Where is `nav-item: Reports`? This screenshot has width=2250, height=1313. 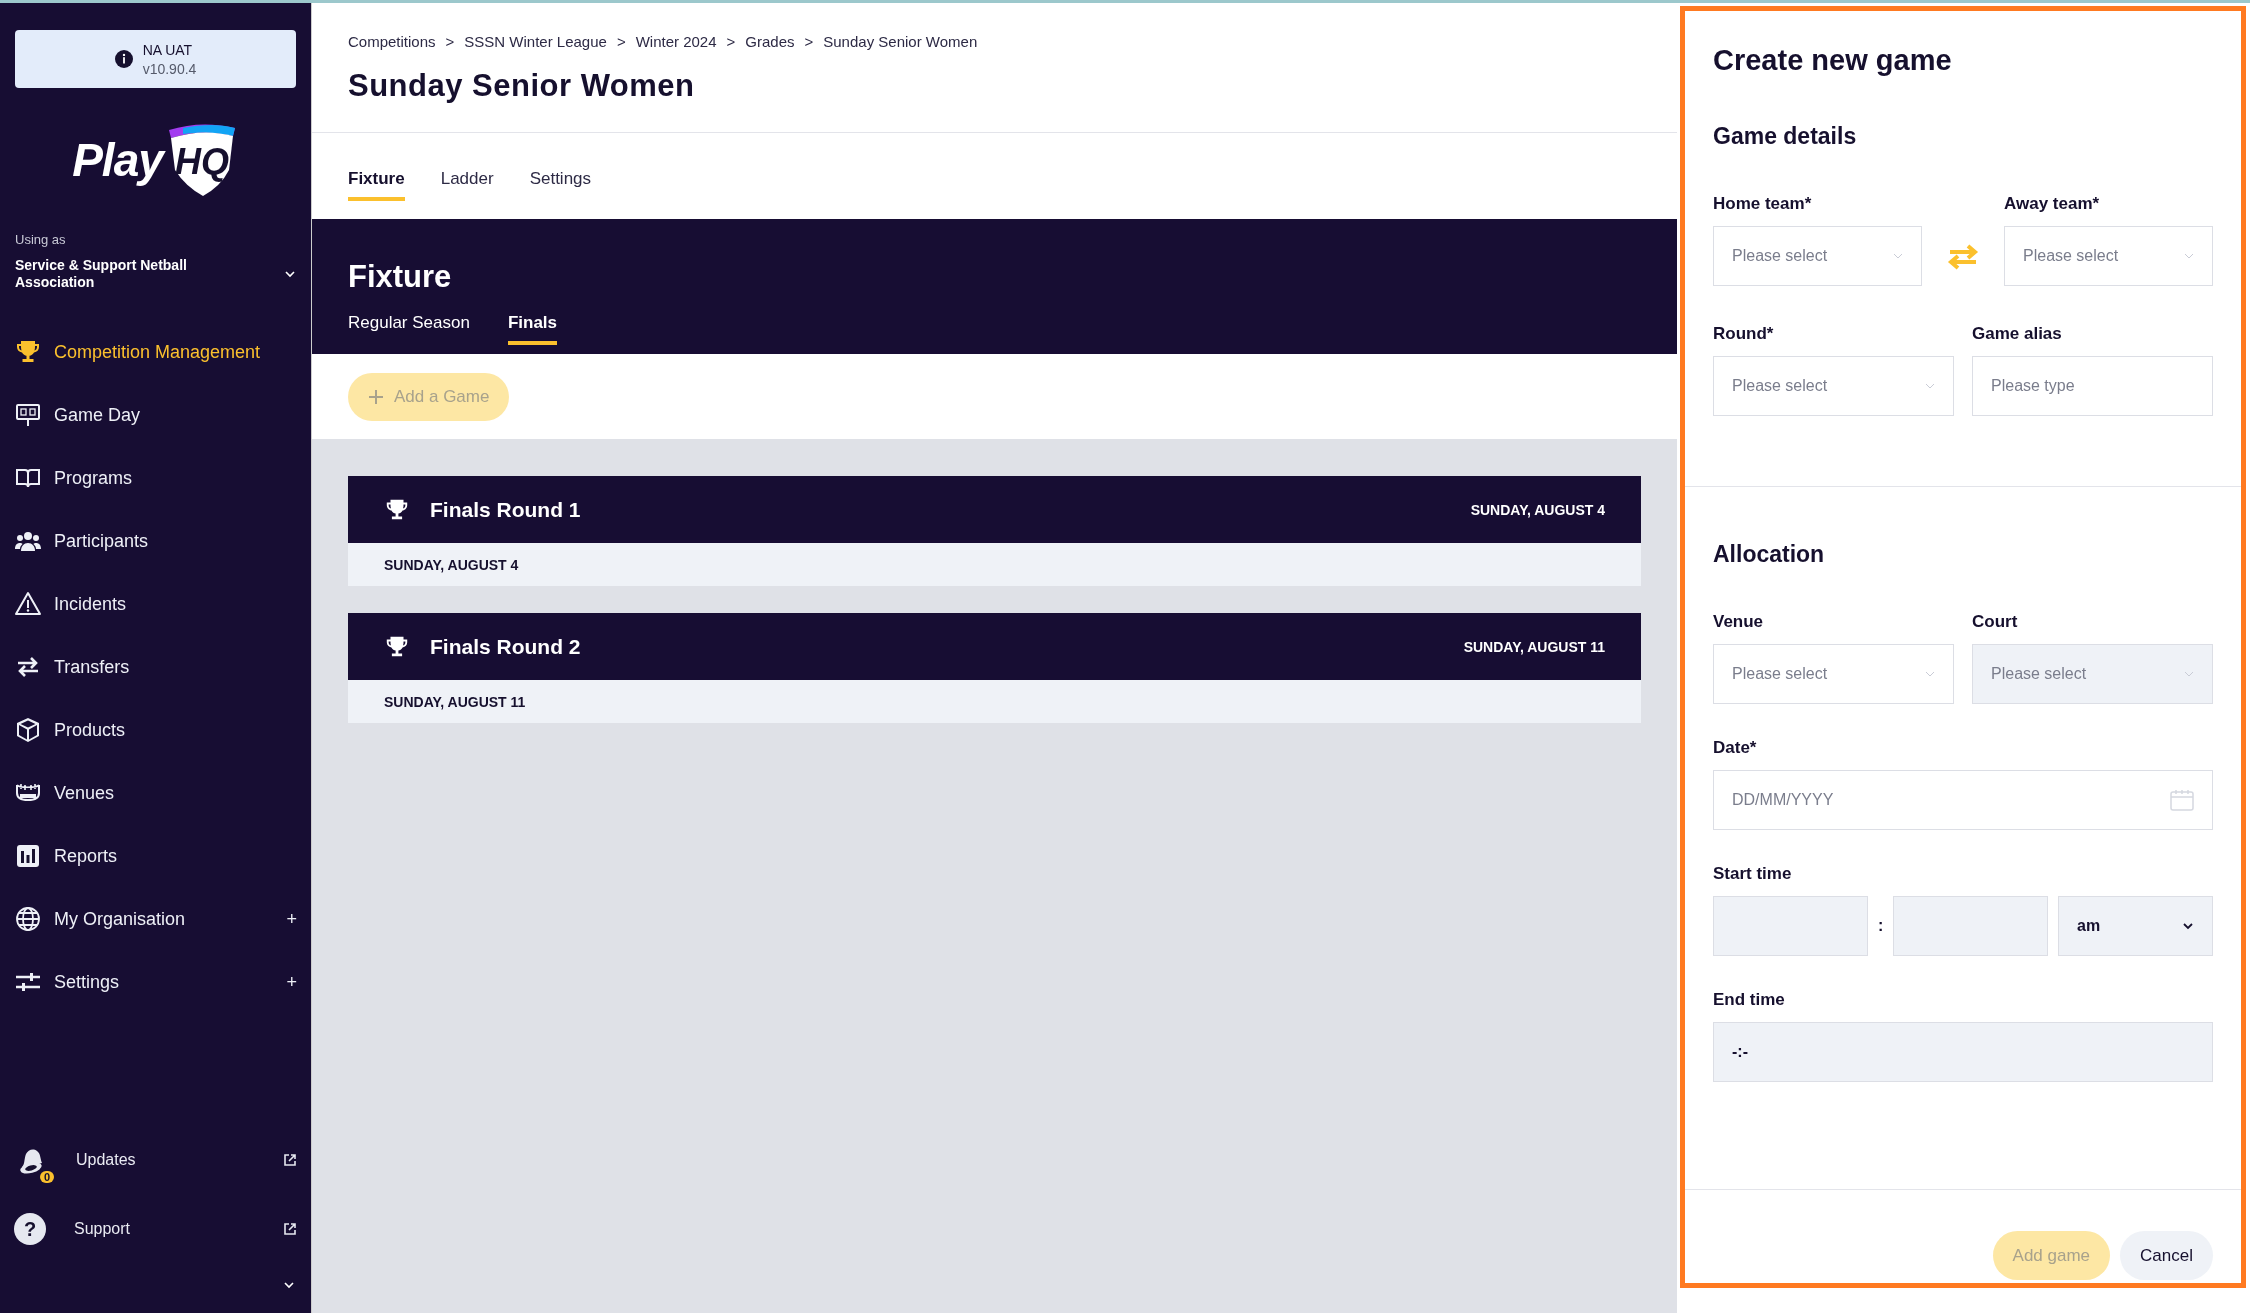 nav-item: Reports is located at coordinates (155, 856).